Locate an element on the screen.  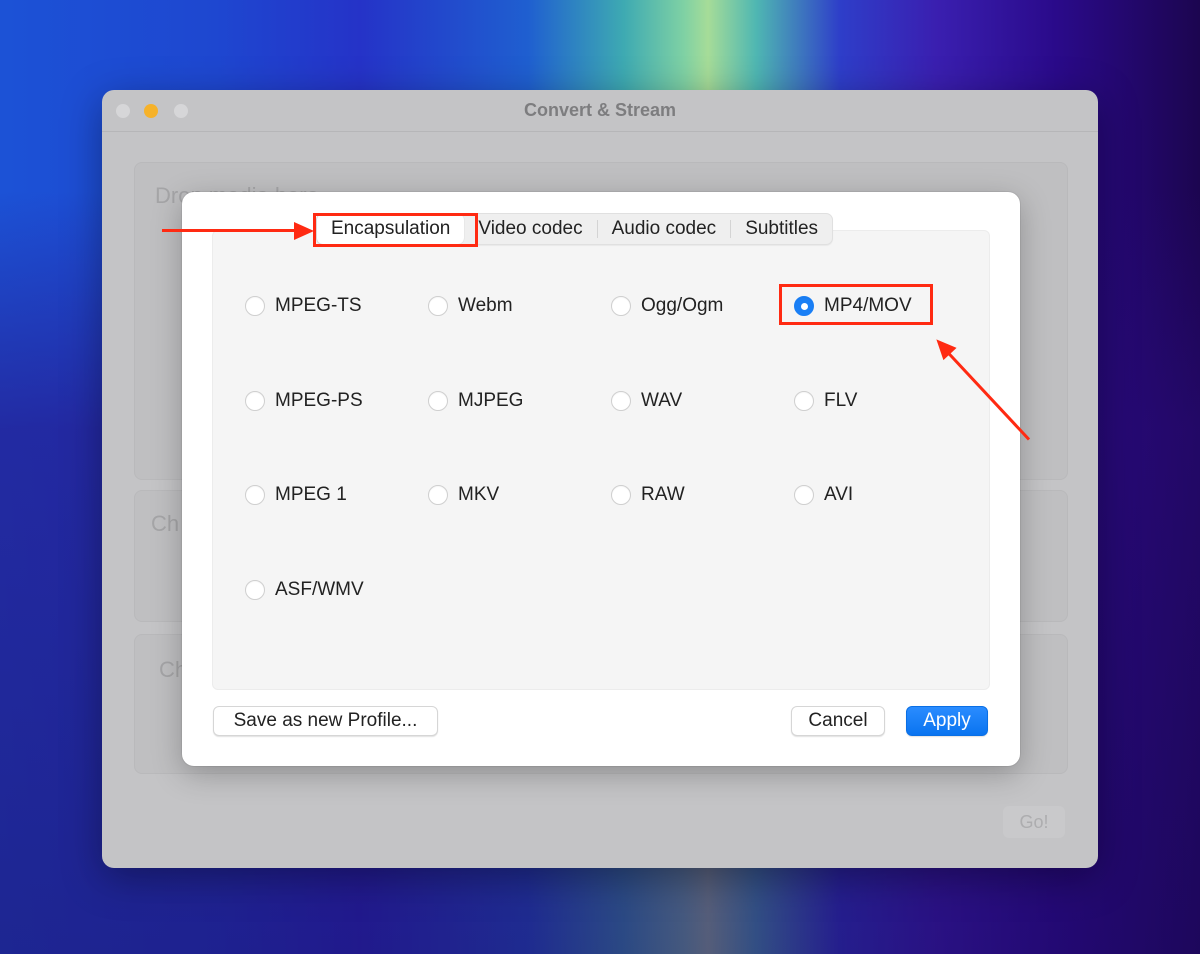
radio-label: MPEG-PS is located at coordinates (319, 400).